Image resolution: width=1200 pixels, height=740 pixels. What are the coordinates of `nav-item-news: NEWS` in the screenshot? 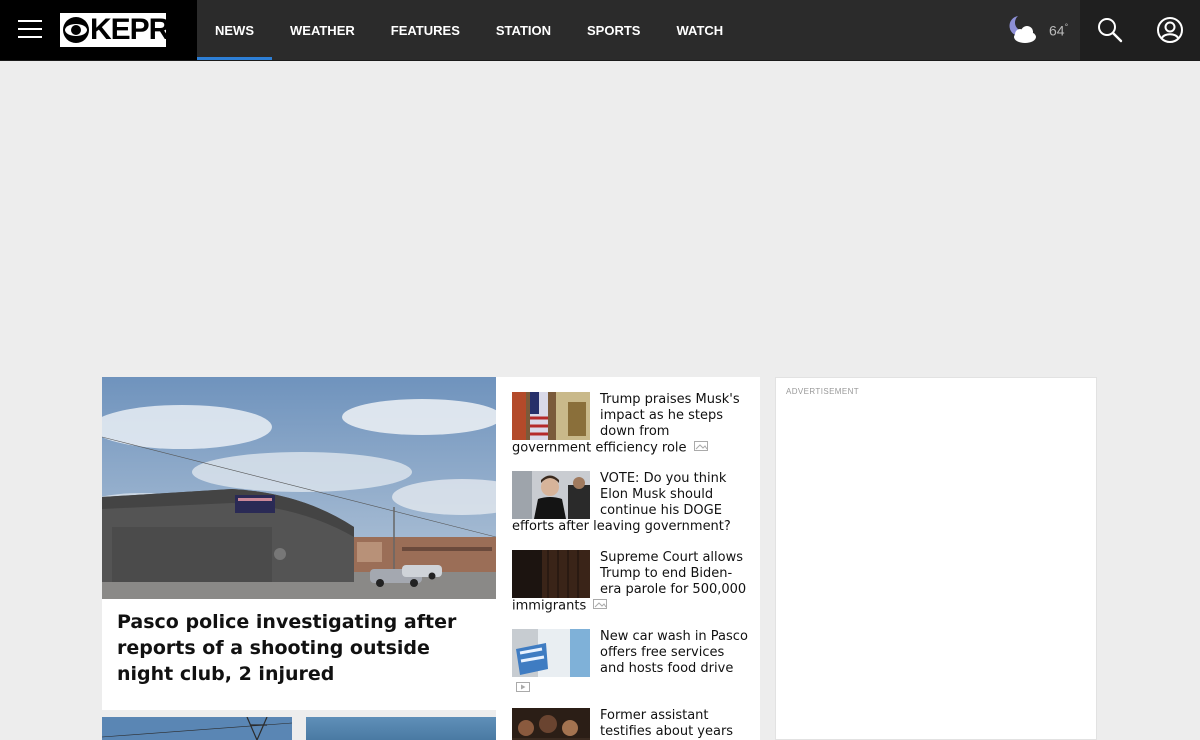 It's located at (234, 30).